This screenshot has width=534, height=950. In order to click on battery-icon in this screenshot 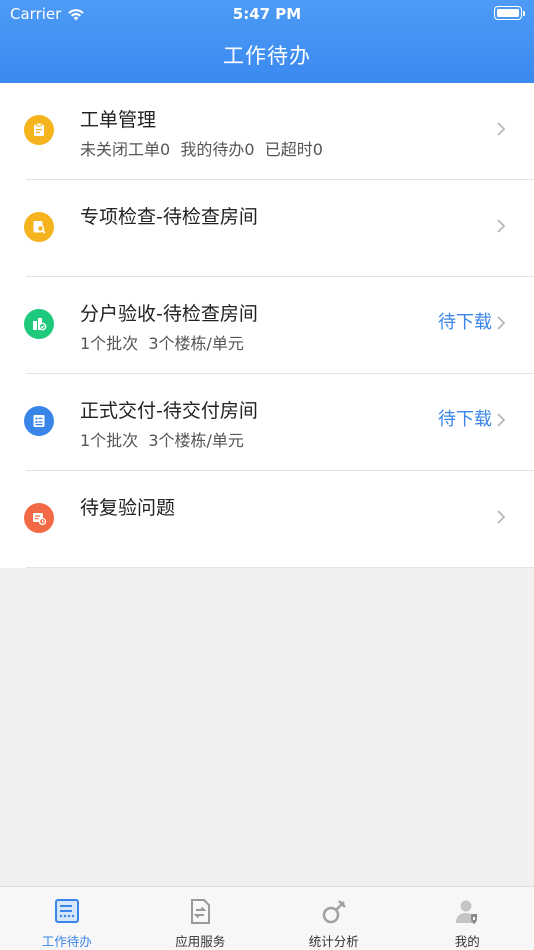, I will do `click(509, 13)`.